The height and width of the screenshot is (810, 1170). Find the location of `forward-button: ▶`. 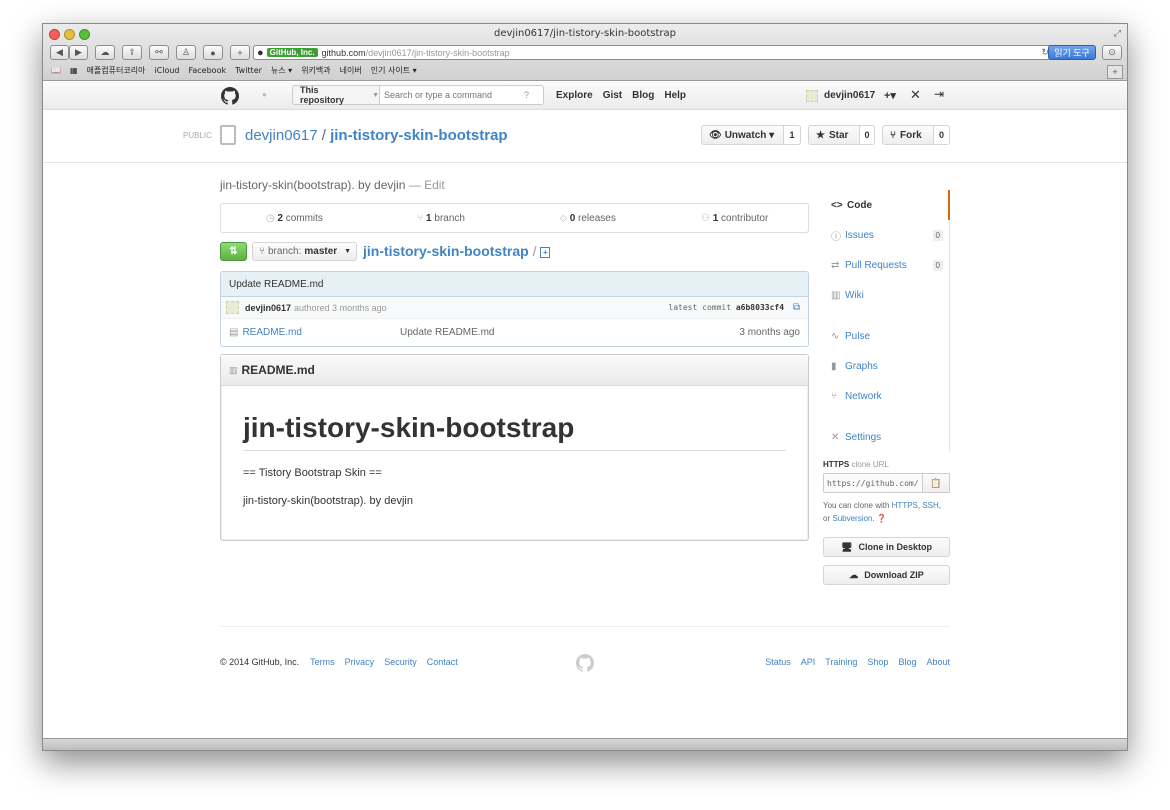

forward-button: ▶ is located at coordinates (78, 52).